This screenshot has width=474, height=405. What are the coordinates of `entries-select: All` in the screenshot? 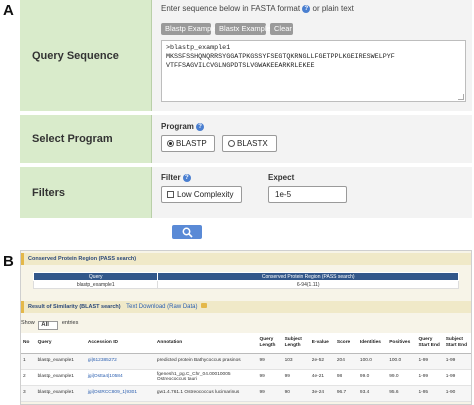 It's located at (48, 325).